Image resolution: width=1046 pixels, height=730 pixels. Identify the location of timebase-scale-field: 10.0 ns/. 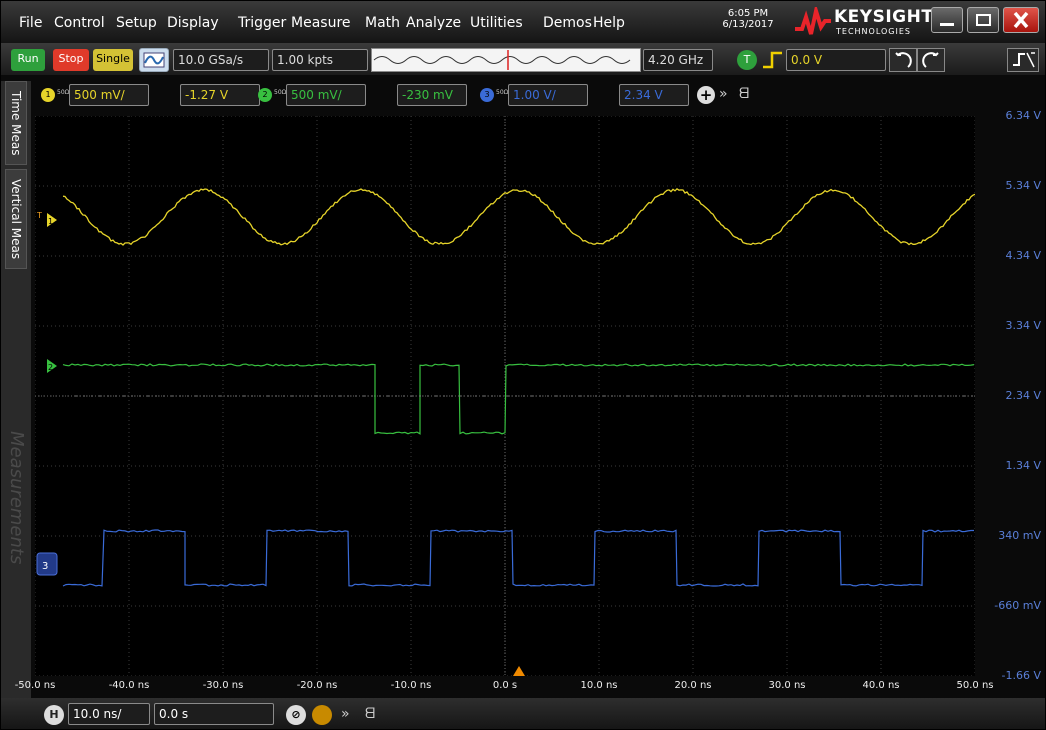
(109, 714).